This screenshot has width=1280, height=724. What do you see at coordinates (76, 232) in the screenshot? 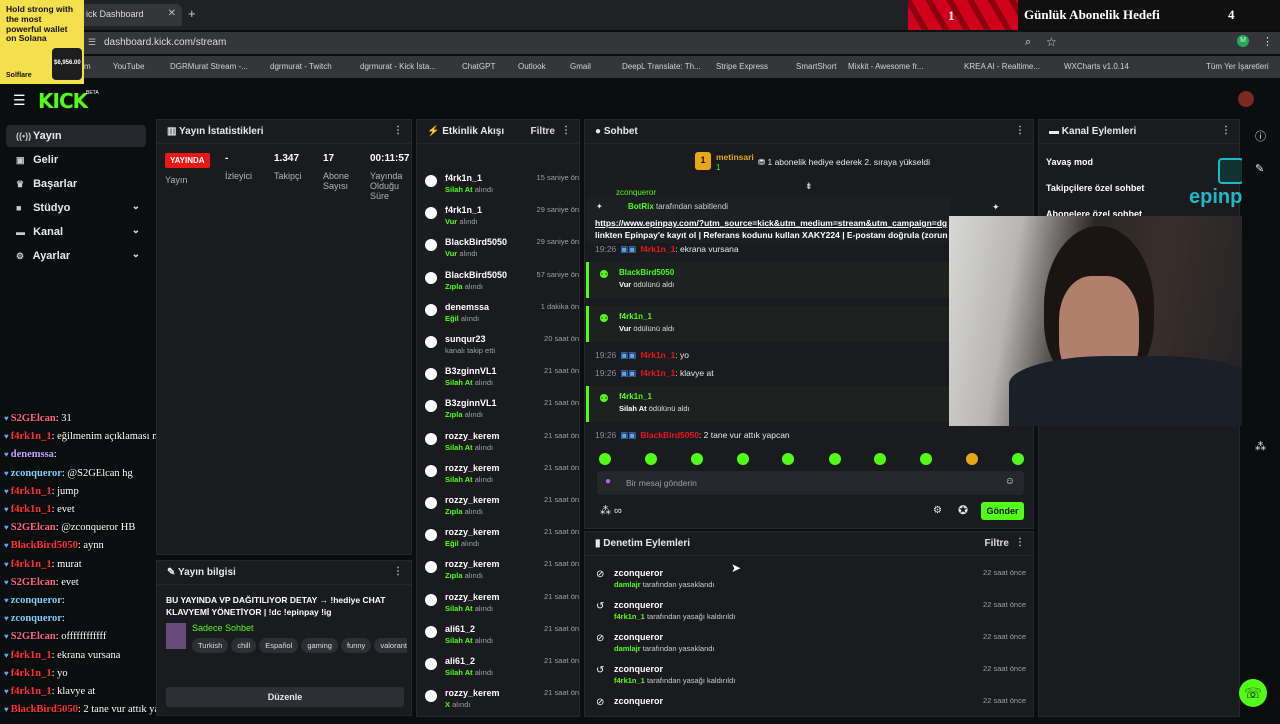
I see `sidebar-item-kanal: ▬ Kanal ⌄` at bounding box center [76, 232].